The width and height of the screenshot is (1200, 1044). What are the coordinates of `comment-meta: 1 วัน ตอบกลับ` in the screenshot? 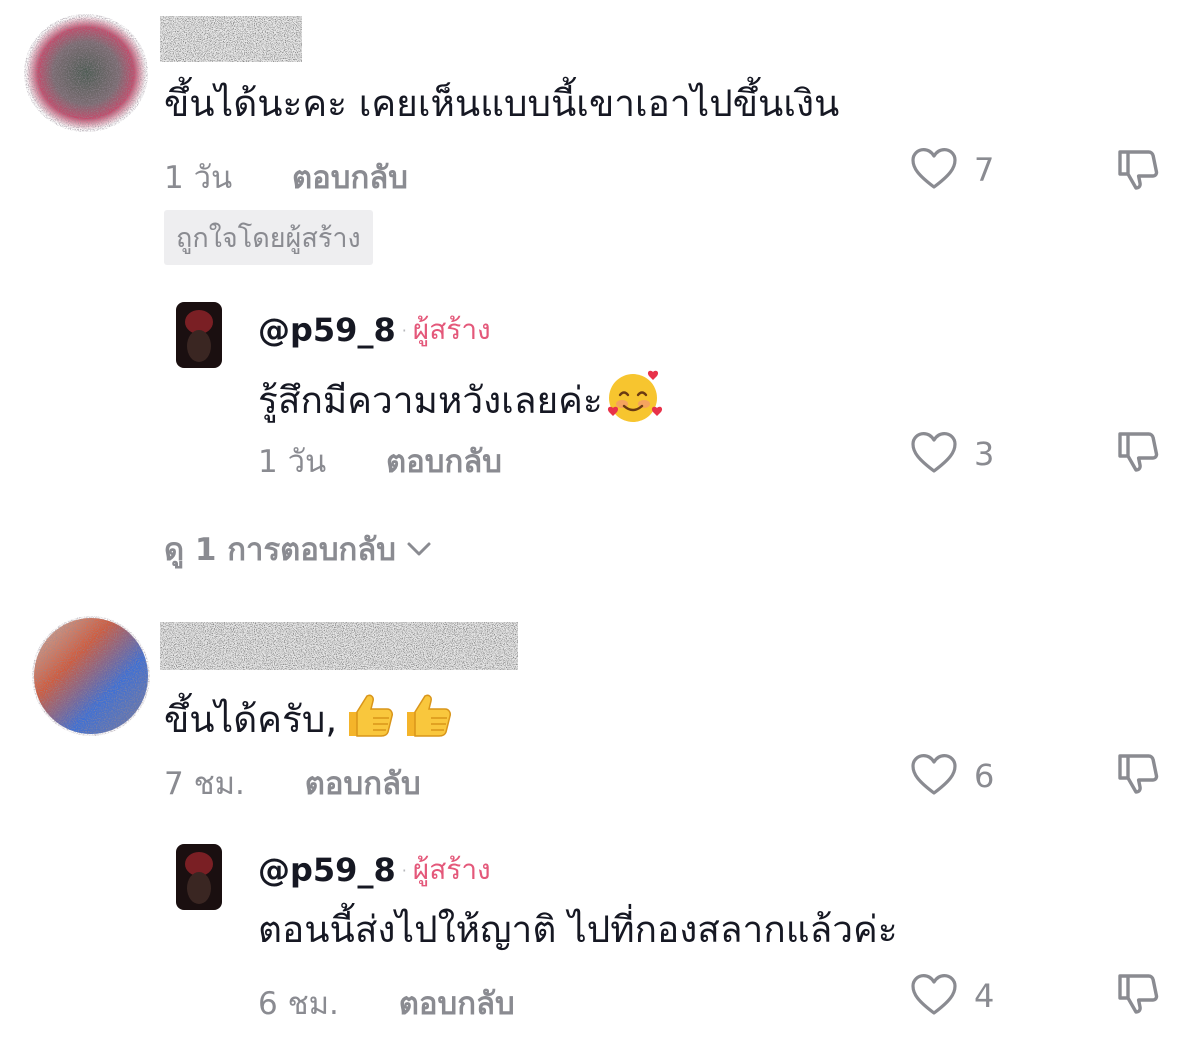 It's located at (286, 177).